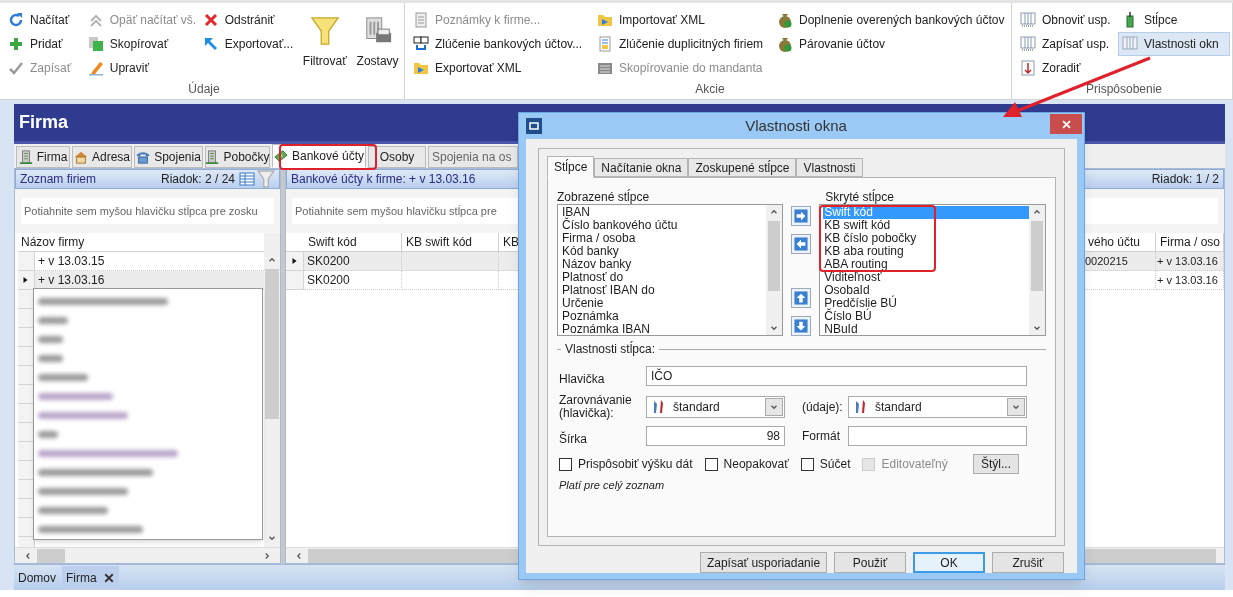 This screenshot has width=1233, height=597. What do you see at coordinates (590, 251) in the screenshot?
I see `list-item: Kód banky` at bounding box center [590, 251].